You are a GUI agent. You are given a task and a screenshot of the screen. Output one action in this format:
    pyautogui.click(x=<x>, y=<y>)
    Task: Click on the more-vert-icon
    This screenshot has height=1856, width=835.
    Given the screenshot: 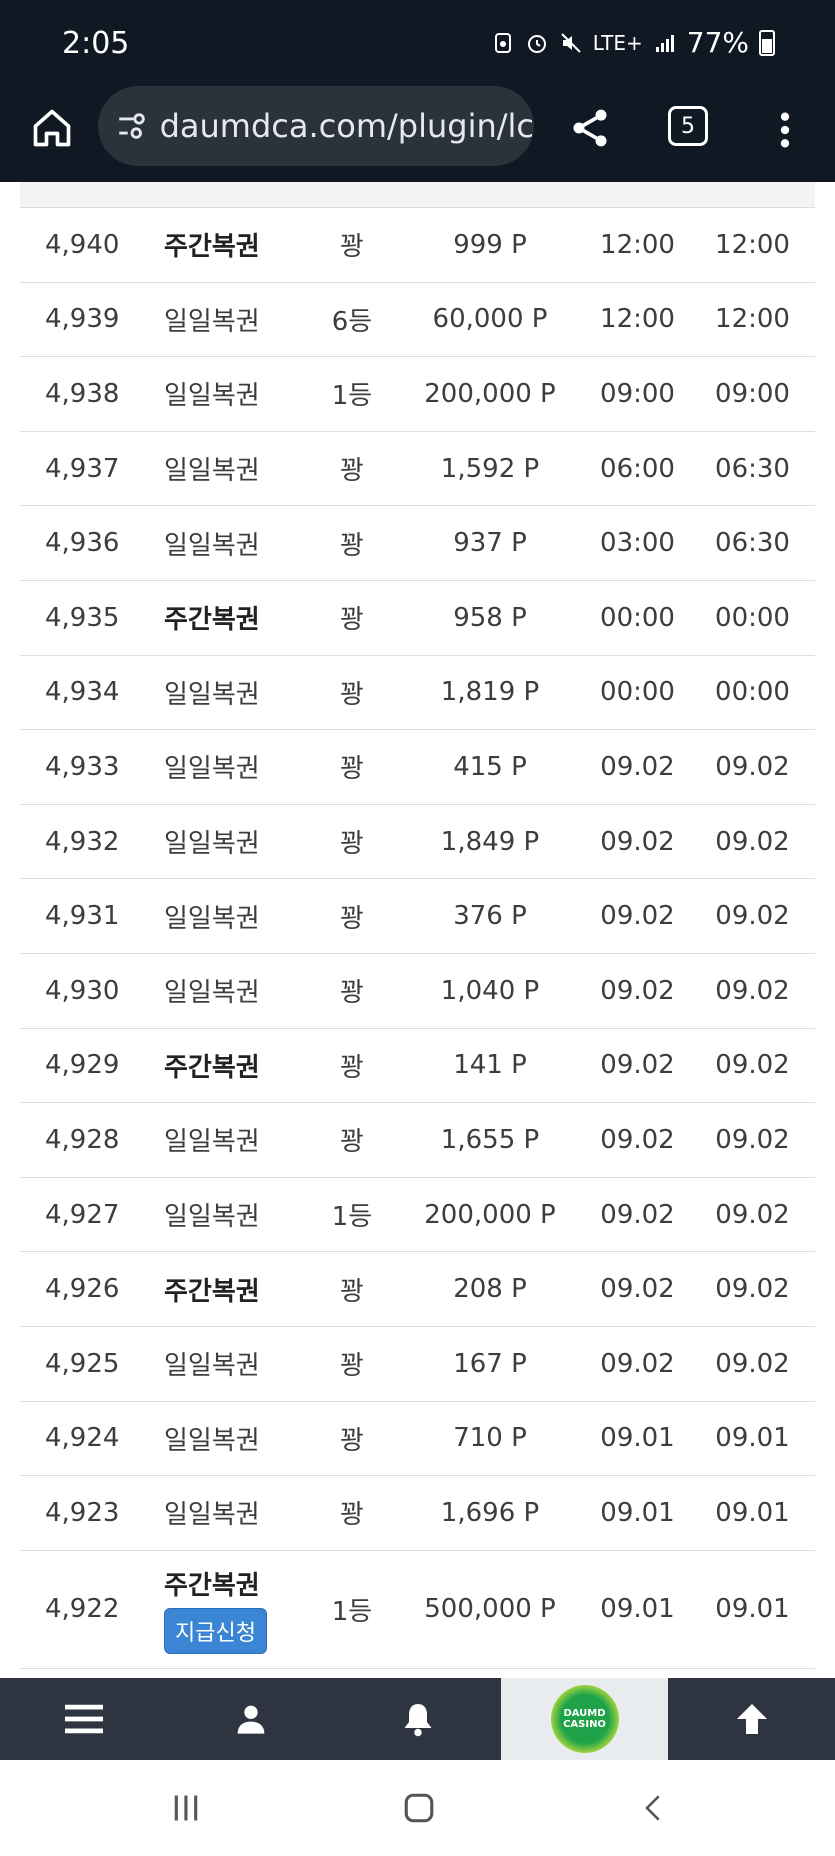 What is the action you would take?
    pyautogui.click(x=785, y=130)
    